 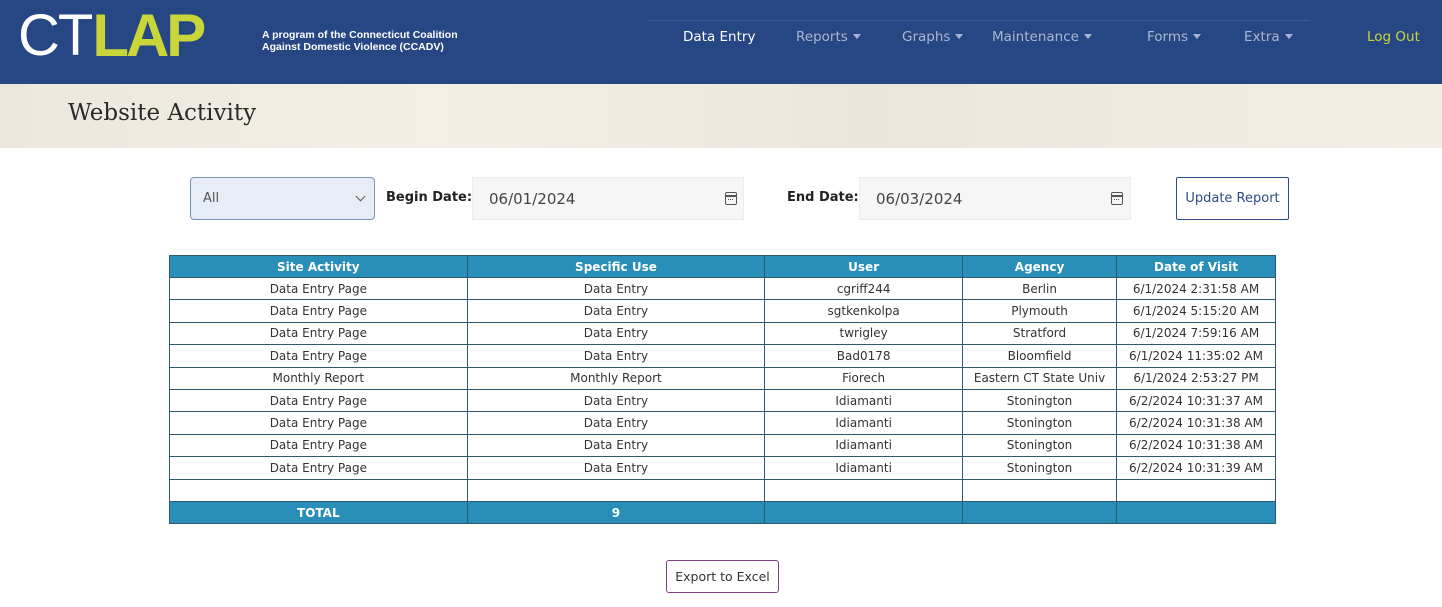 I want to click on begin-date-value: 06/01/2024, so click(x=532, y=199).